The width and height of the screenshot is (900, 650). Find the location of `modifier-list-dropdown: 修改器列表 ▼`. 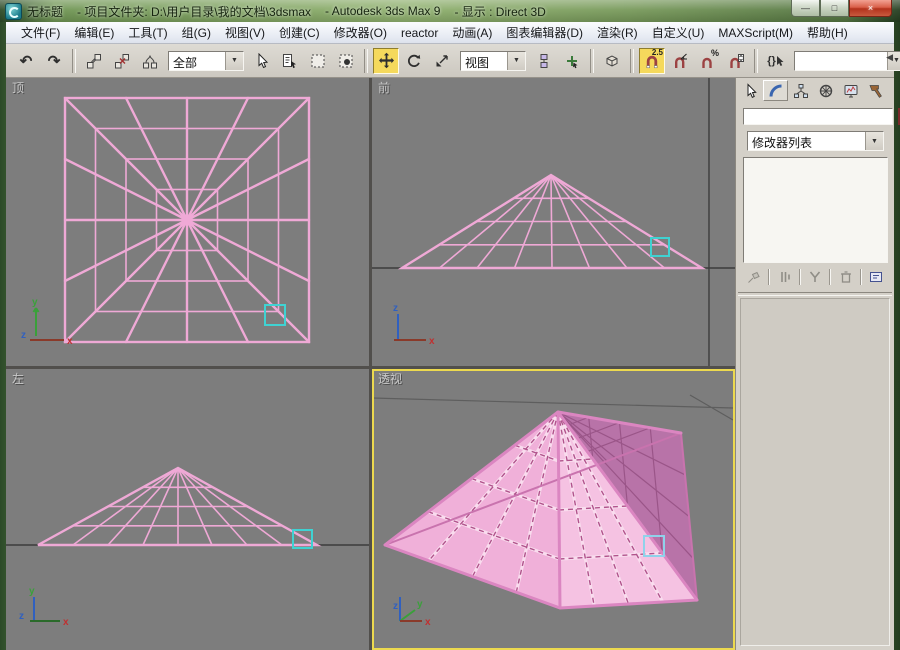

modifier-list-dropdown: 修改器列表 ▼ is located at coordinates (815, 141).